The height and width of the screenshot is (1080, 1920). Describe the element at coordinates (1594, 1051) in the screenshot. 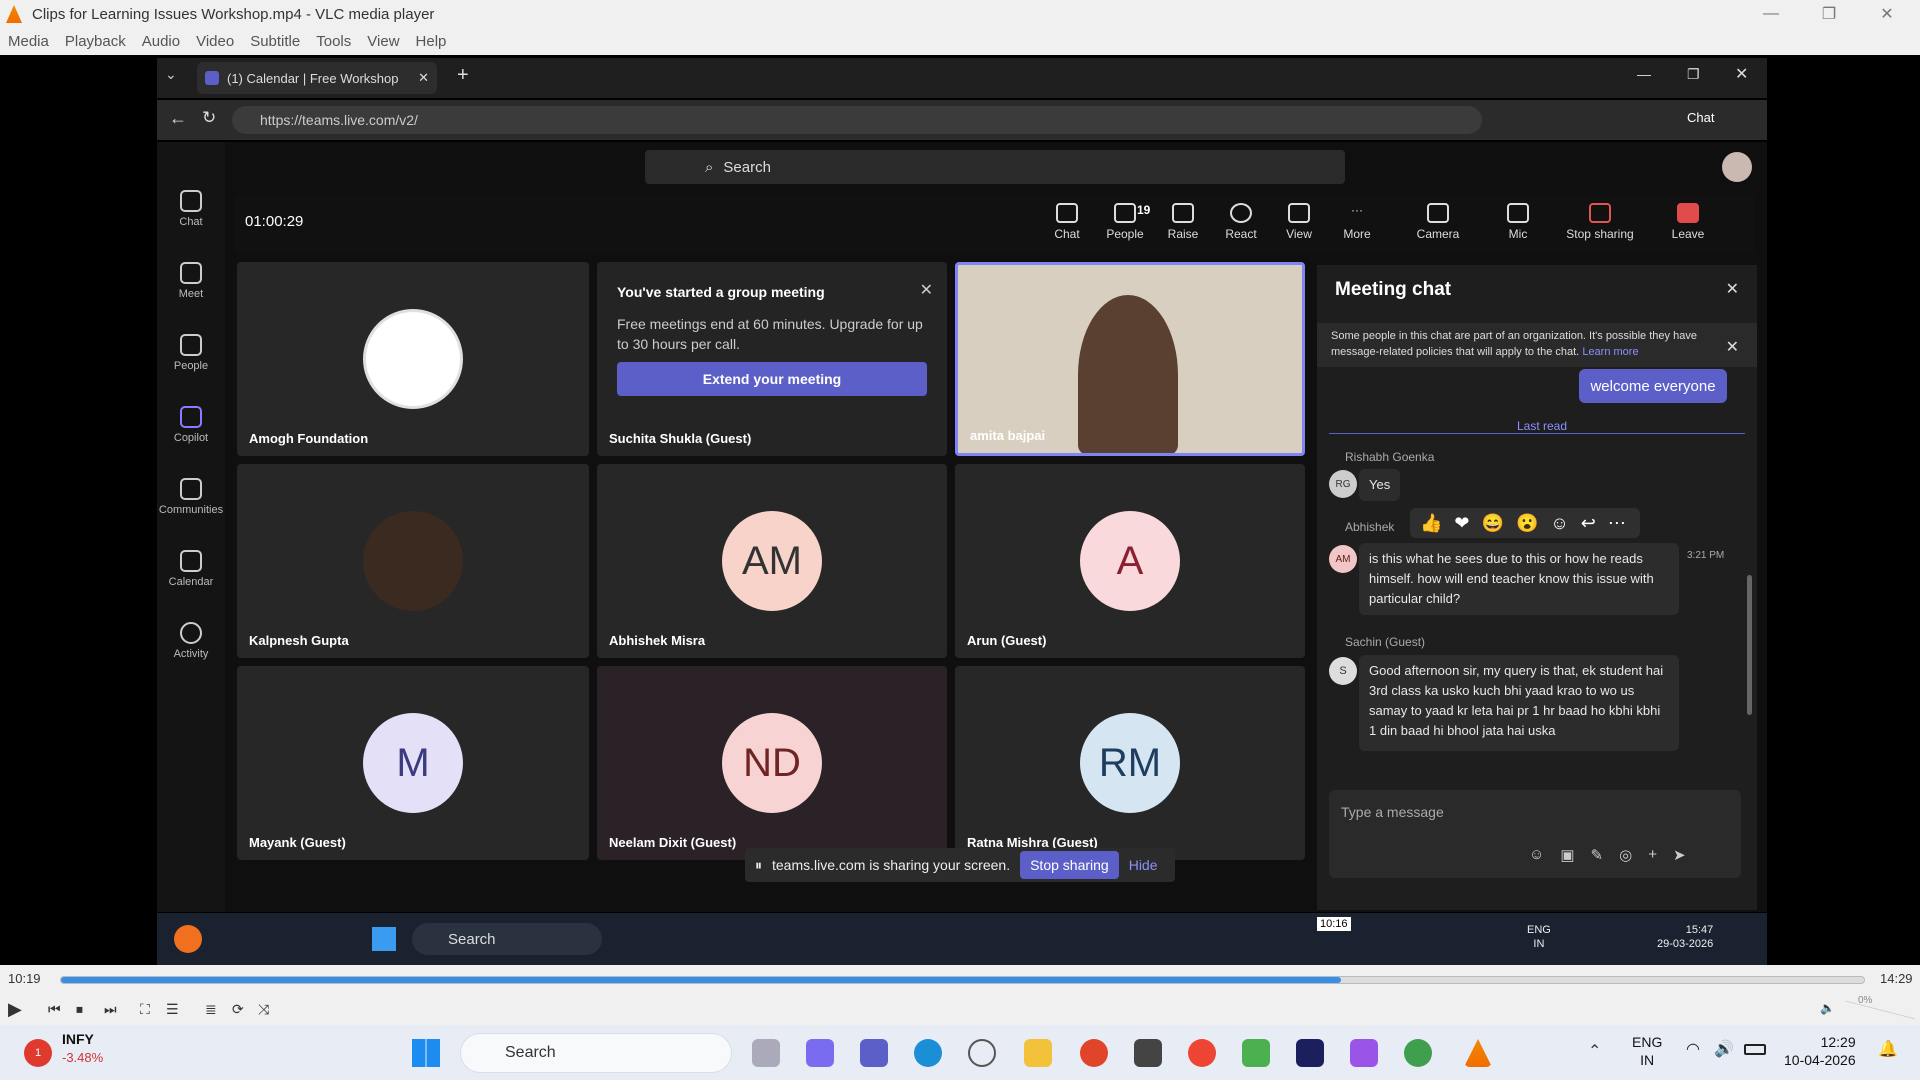

I see `chevron-up-icon: ⌃` at that location.